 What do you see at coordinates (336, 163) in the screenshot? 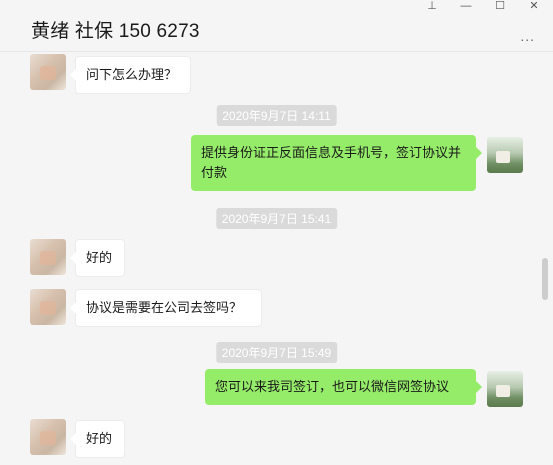
I see `outgoing-message: 提供身份证正反面信息及手机号，签订协议并付款` at bounding box center [336, 163].